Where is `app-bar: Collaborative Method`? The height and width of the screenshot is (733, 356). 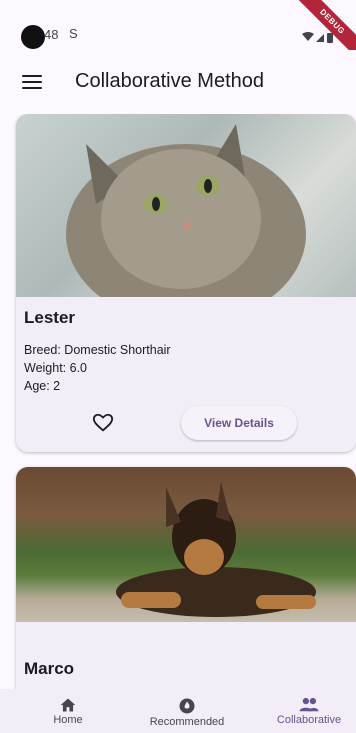 app-bar: Collaborative Method is located at coordinates (178, 82).